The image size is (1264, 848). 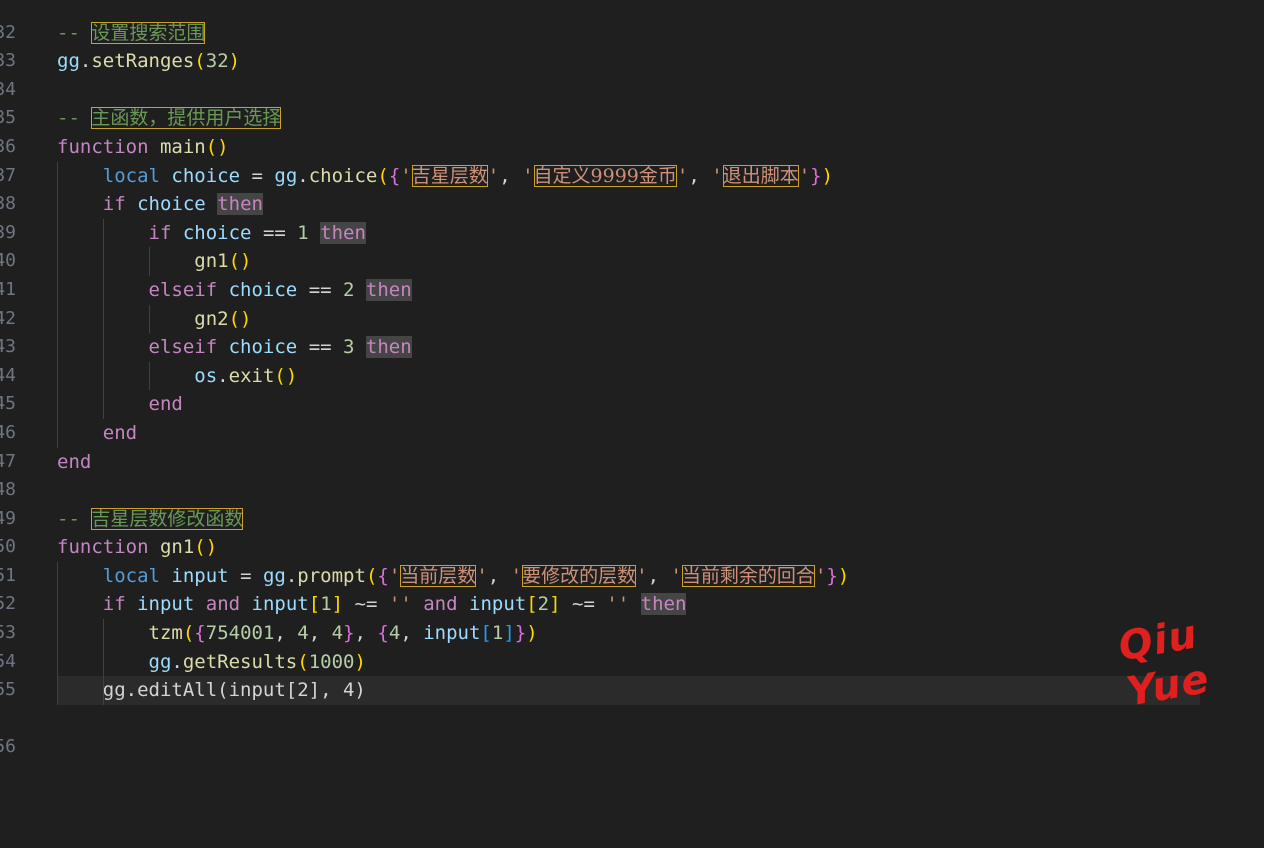 What do you see at coordinates (349, 347) in the screenshot?
I see `number-literal: 3` at bounding box center [349, 347].